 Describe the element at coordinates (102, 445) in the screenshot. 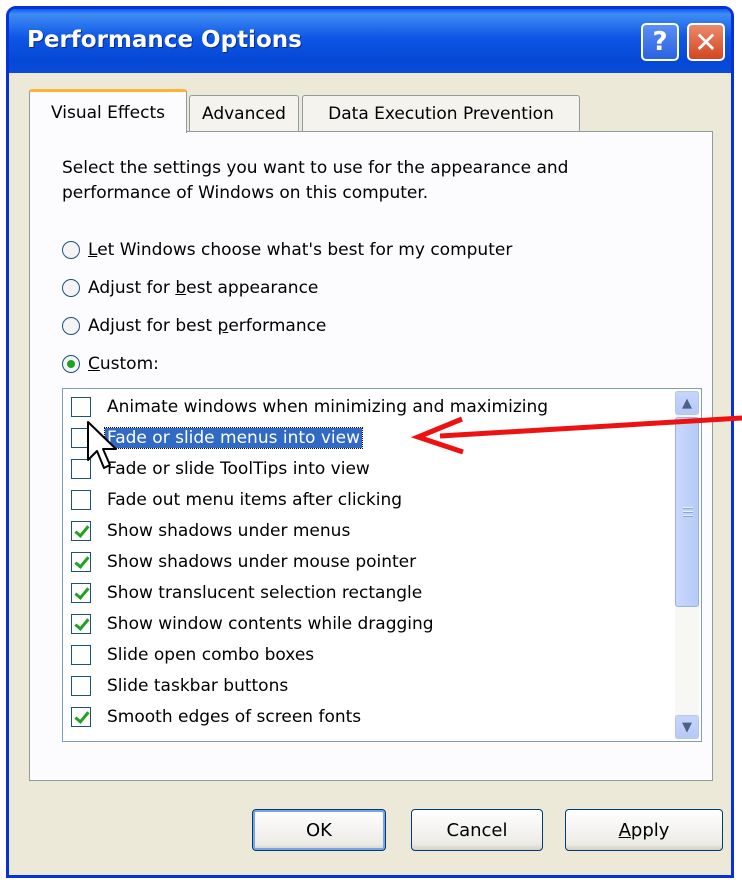

I see `mouse-pointer-icon` at that location.